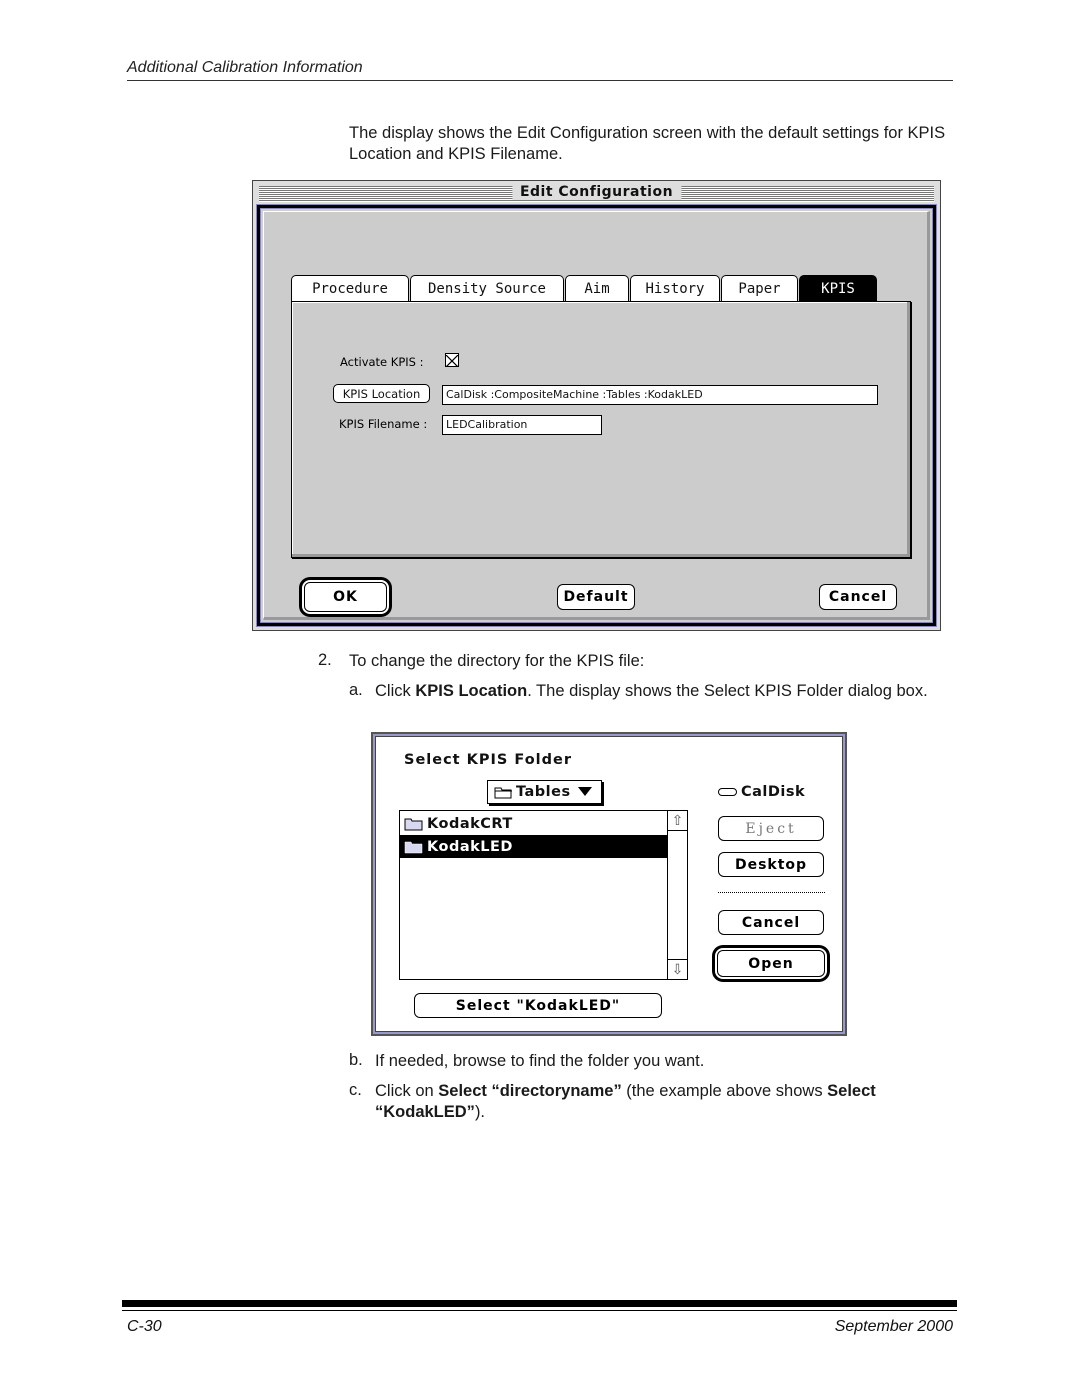 The image size is (1080, 1397). What do you see at coordinates (539, 1310) in the screenshot?
I see `footer-rule-thin` at bounding box center [539, 1310].